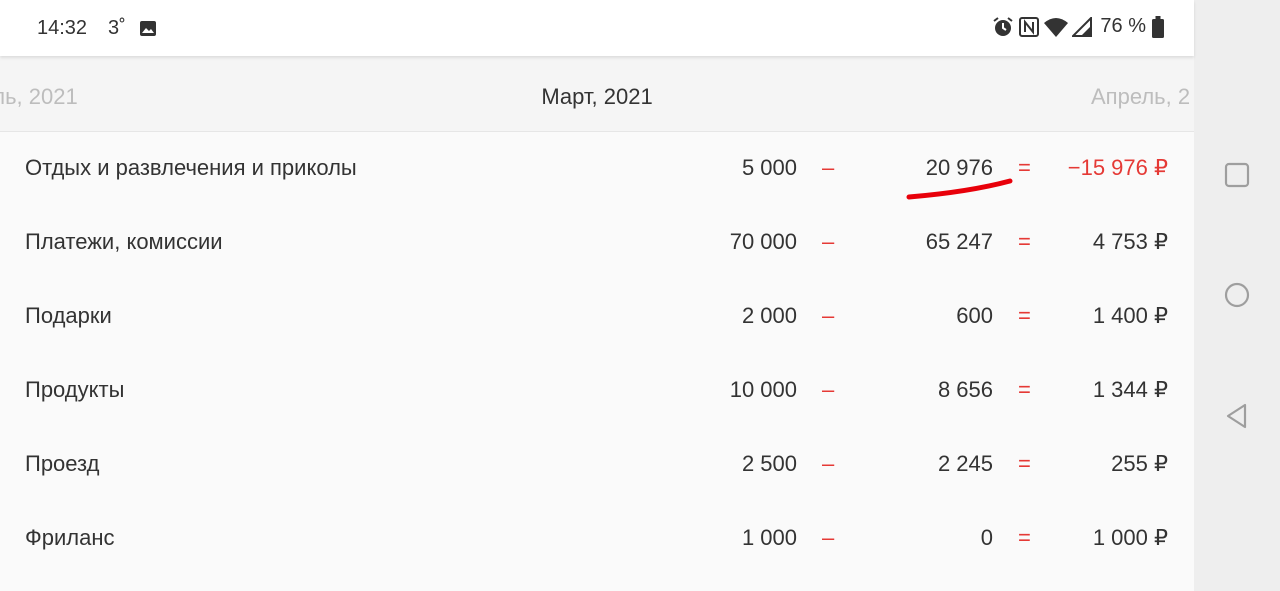 This screenshot has width=1280, height=591. What do you see at coordinates (68, 315) in the screenshot?
I see `category-name: Подарки` at bounding box center [68, 315].